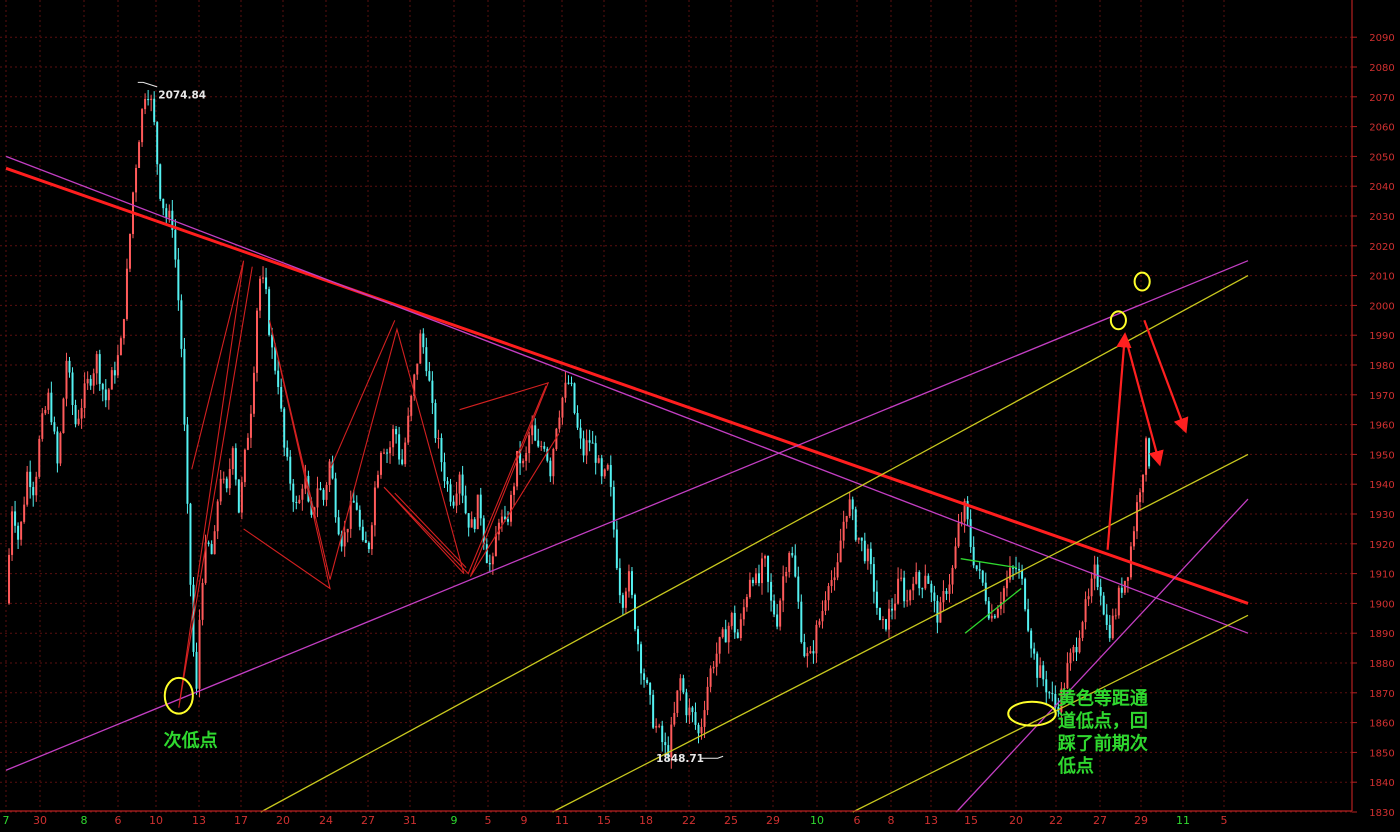  What do you see at coordinates (326, 820) in the screenshot?
I see `x-tick-label: 24` at bounding box center [326, 820].